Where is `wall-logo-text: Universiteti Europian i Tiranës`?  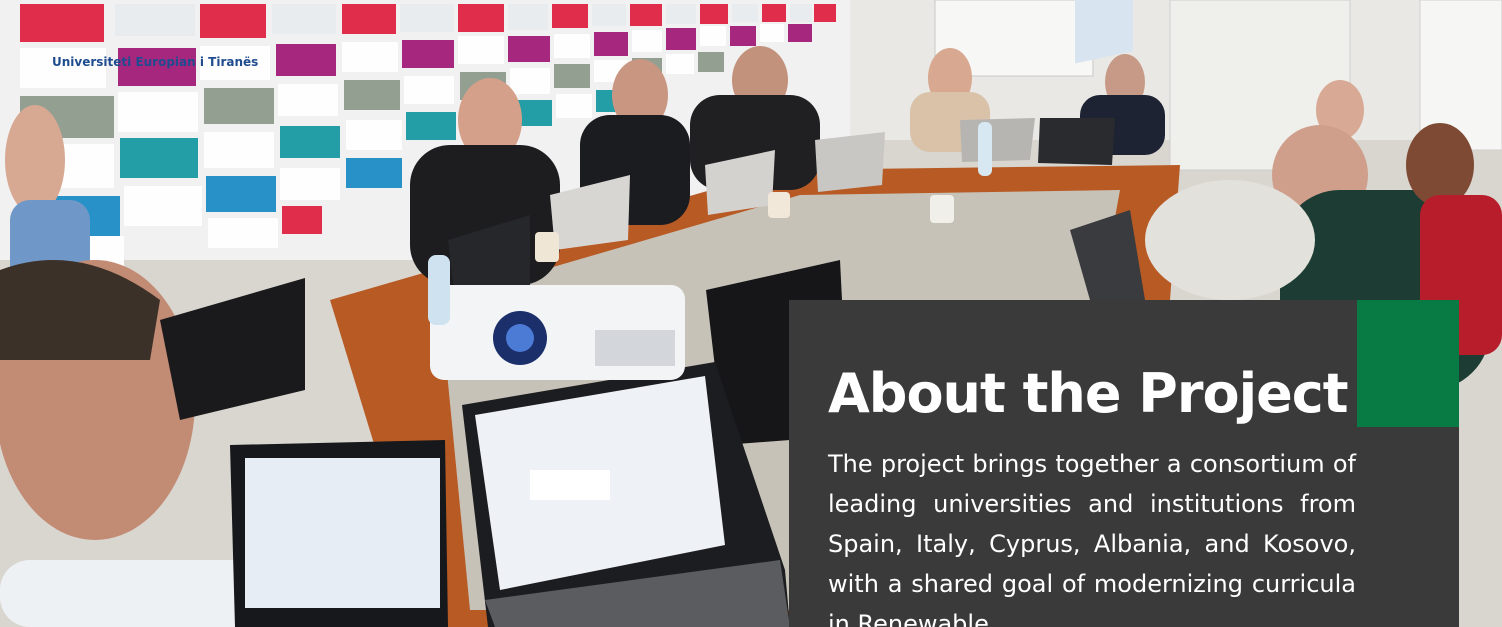
wall-logo-text: Universiteti Europian i Tiranës is located at coordinates (155, 62).